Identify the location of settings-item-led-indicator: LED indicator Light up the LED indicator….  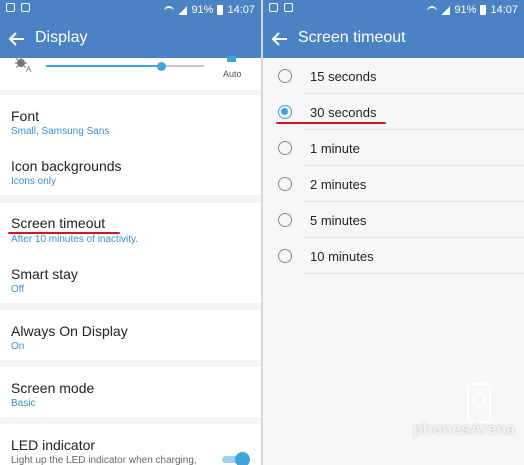
(130, 444).